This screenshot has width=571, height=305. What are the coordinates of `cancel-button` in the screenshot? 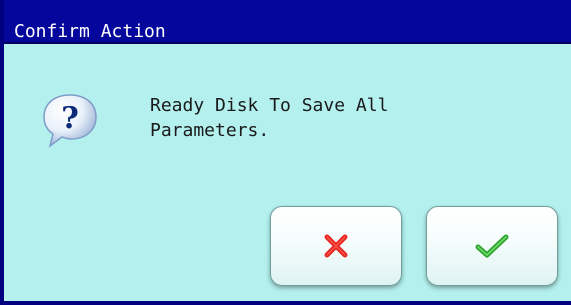 It's located at (336, 246).